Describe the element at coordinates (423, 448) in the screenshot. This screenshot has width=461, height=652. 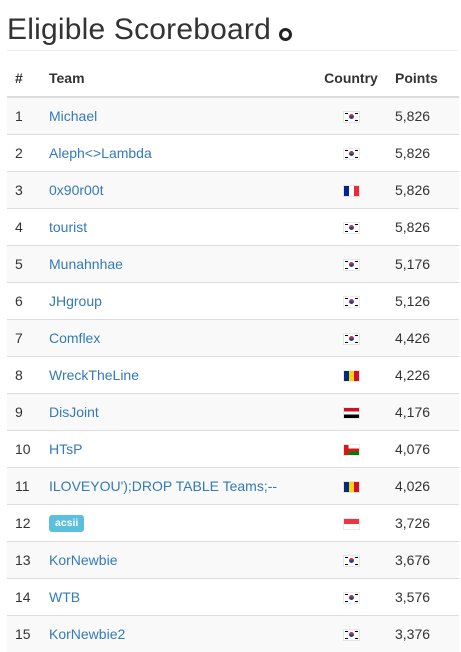
I see `points-cell: 4,076` at that location.